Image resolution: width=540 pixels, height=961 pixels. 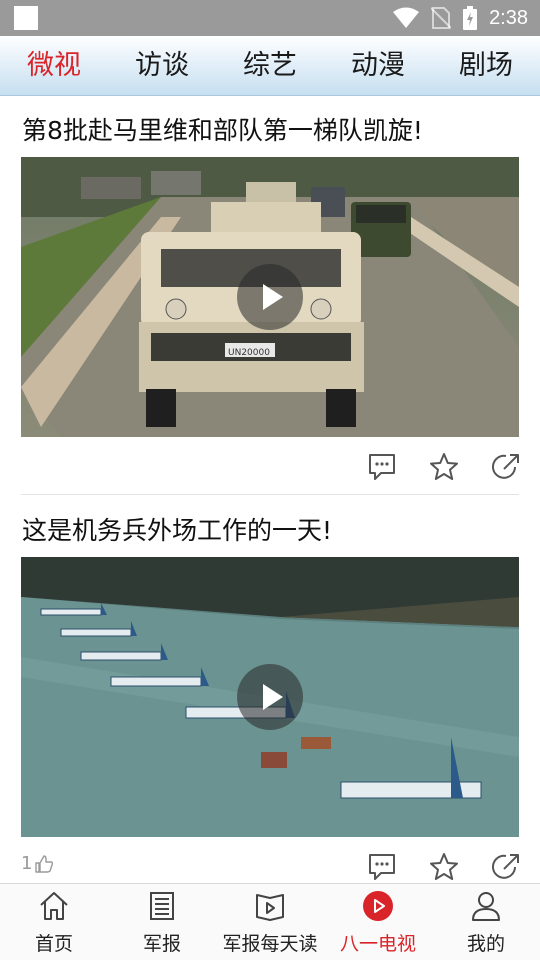 What do you see at coordinates (378, 922) in the screenshot?
I see `nav-bayi-tv: 八一电视` at bounding box center [378, 922].